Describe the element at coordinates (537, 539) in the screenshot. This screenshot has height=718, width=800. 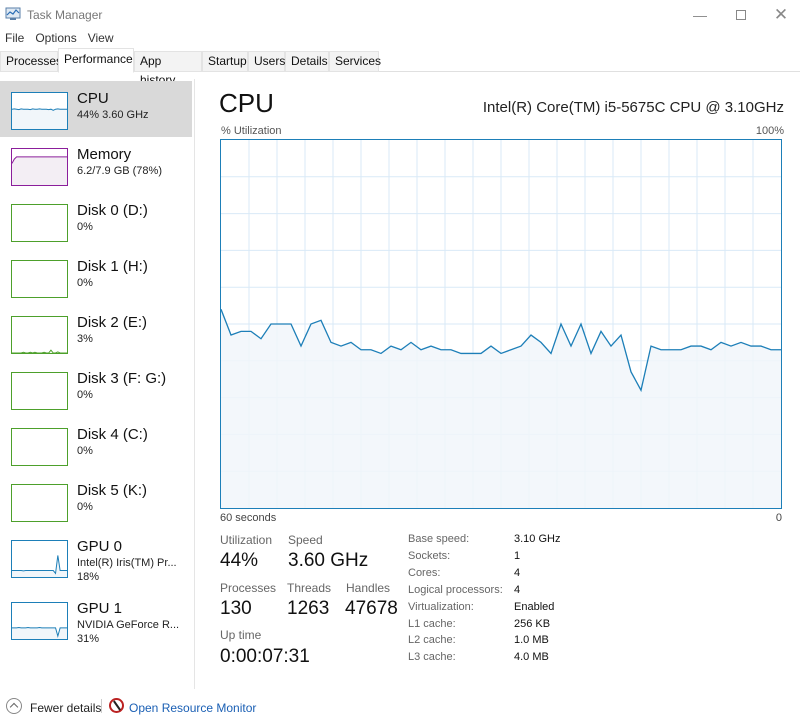
I see `detail-value: 3.10 GHz` at that location.